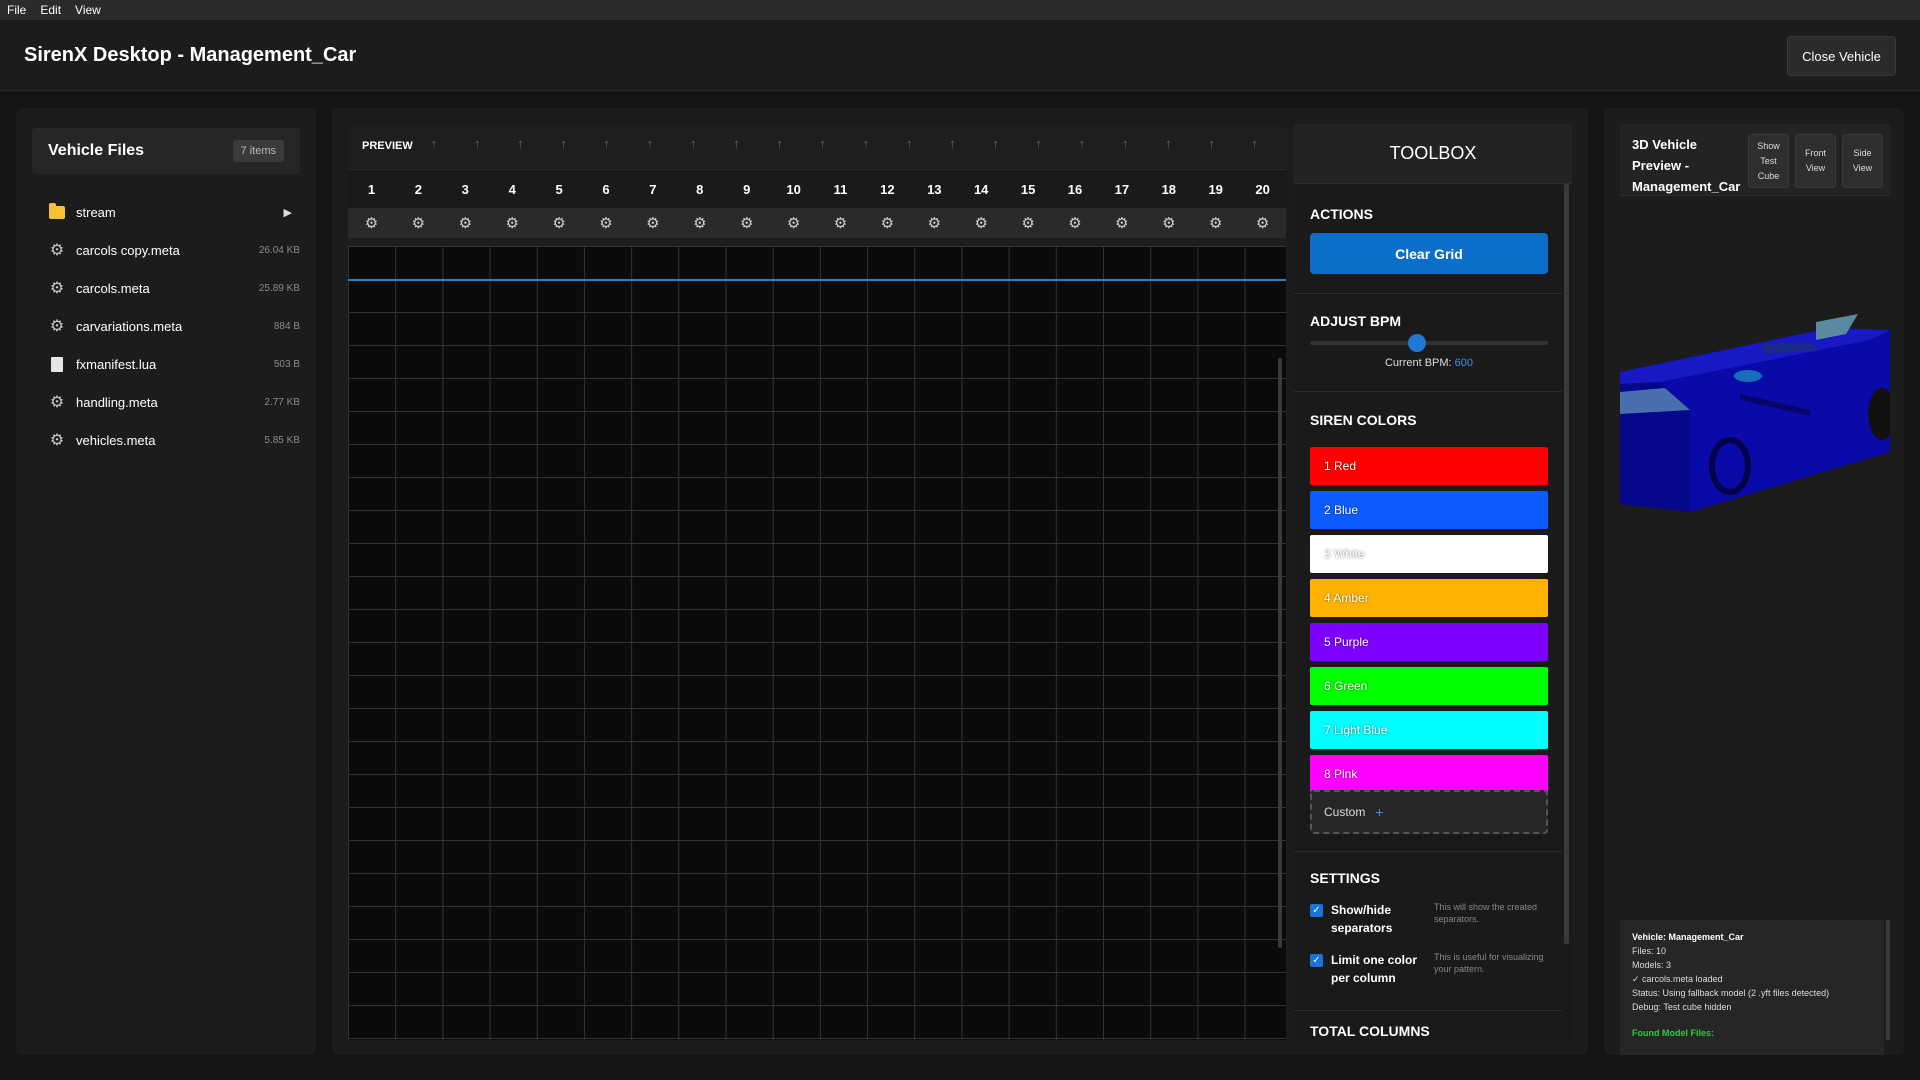 The height and width of the screenshot is (1080, 1920). I want to click on 3d-viewport, so click(1755, 561).